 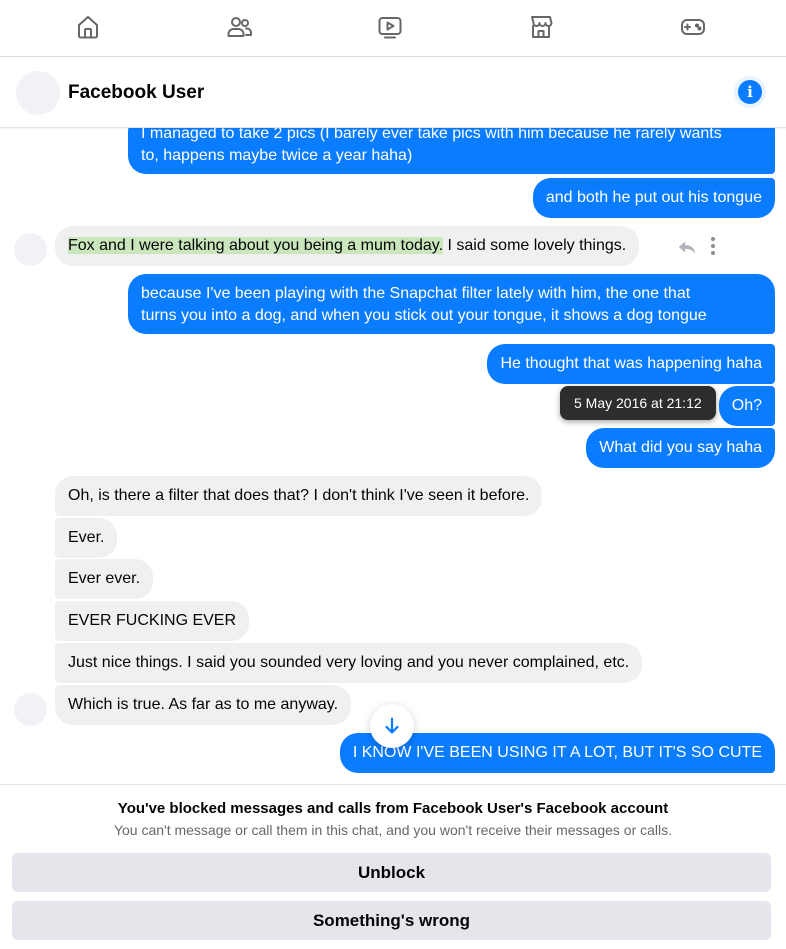 What do you see at coordinates (391, 872) in the screenshot?
I see `unblock-button: Unblock` at bounding box center [391, 872].